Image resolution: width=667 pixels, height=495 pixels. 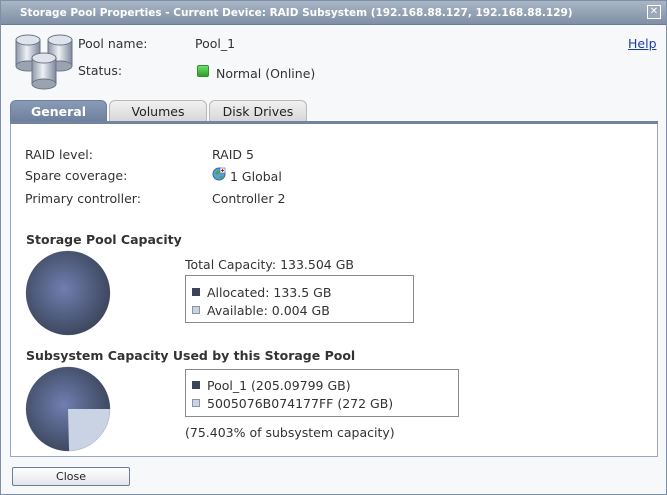 What do you see at coordinates (58, 111) in the screenshot?
I see `tab-general: General` at bounding box center [58, 111].